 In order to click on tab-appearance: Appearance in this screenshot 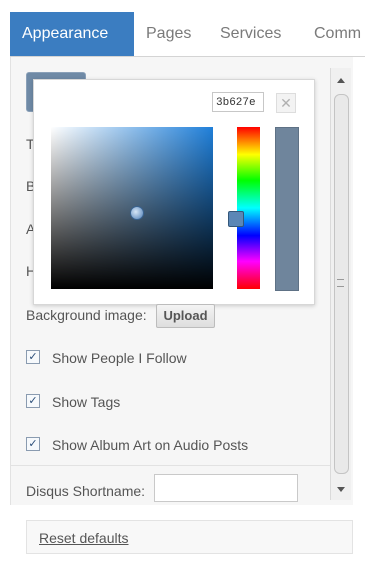, I will do `click(72, 34)`.